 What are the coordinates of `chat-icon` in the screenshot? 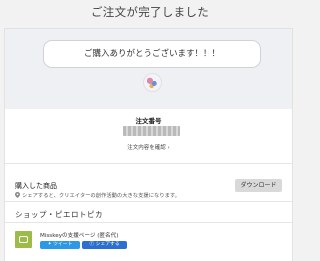 It's located at (23, 239).